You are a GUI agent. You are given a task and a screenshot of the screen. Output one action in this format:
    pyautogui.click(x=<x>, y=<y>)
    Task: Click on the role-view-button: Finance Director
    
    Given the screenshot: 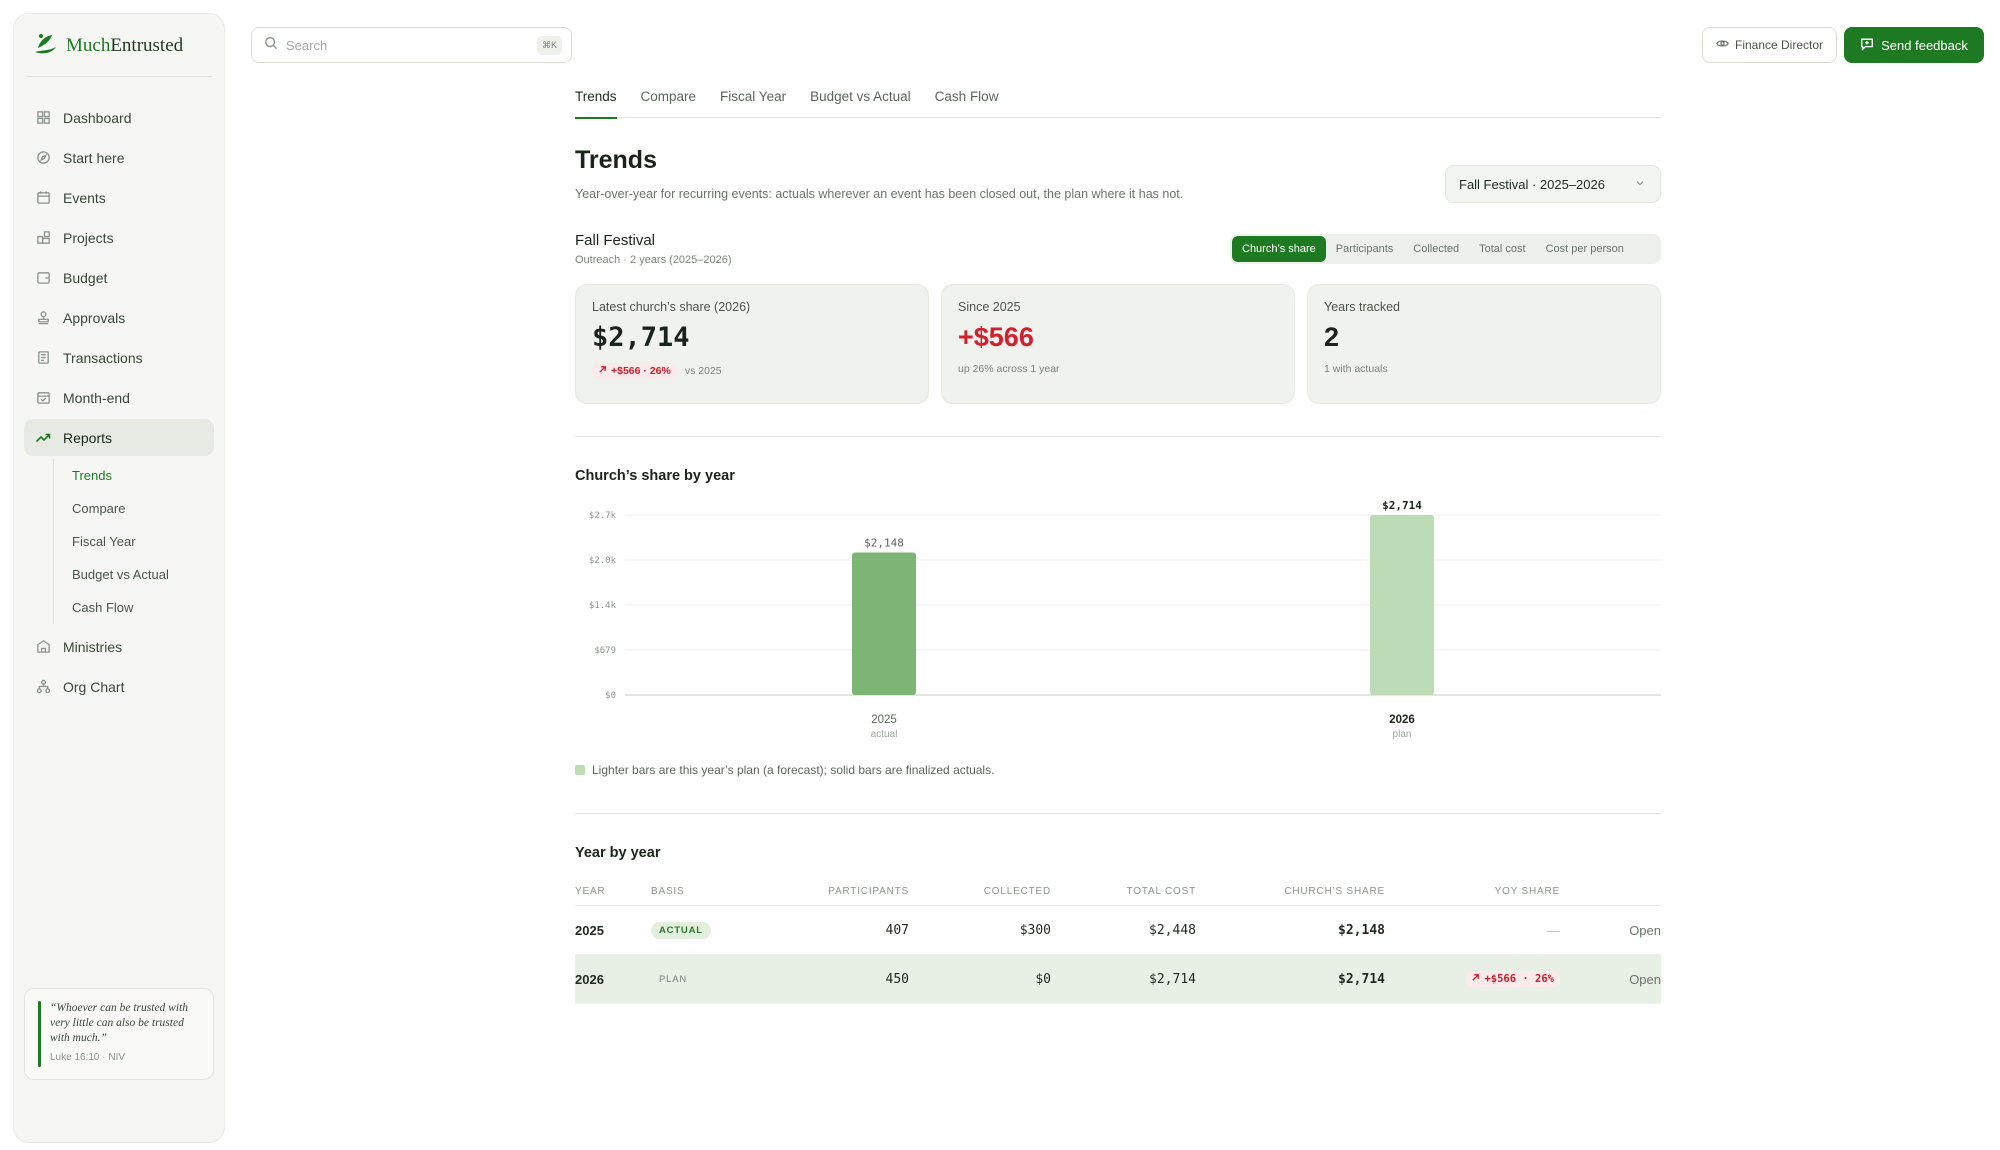 What is the action you would take?
    pyautogui.click(x=1769, y=45)
    